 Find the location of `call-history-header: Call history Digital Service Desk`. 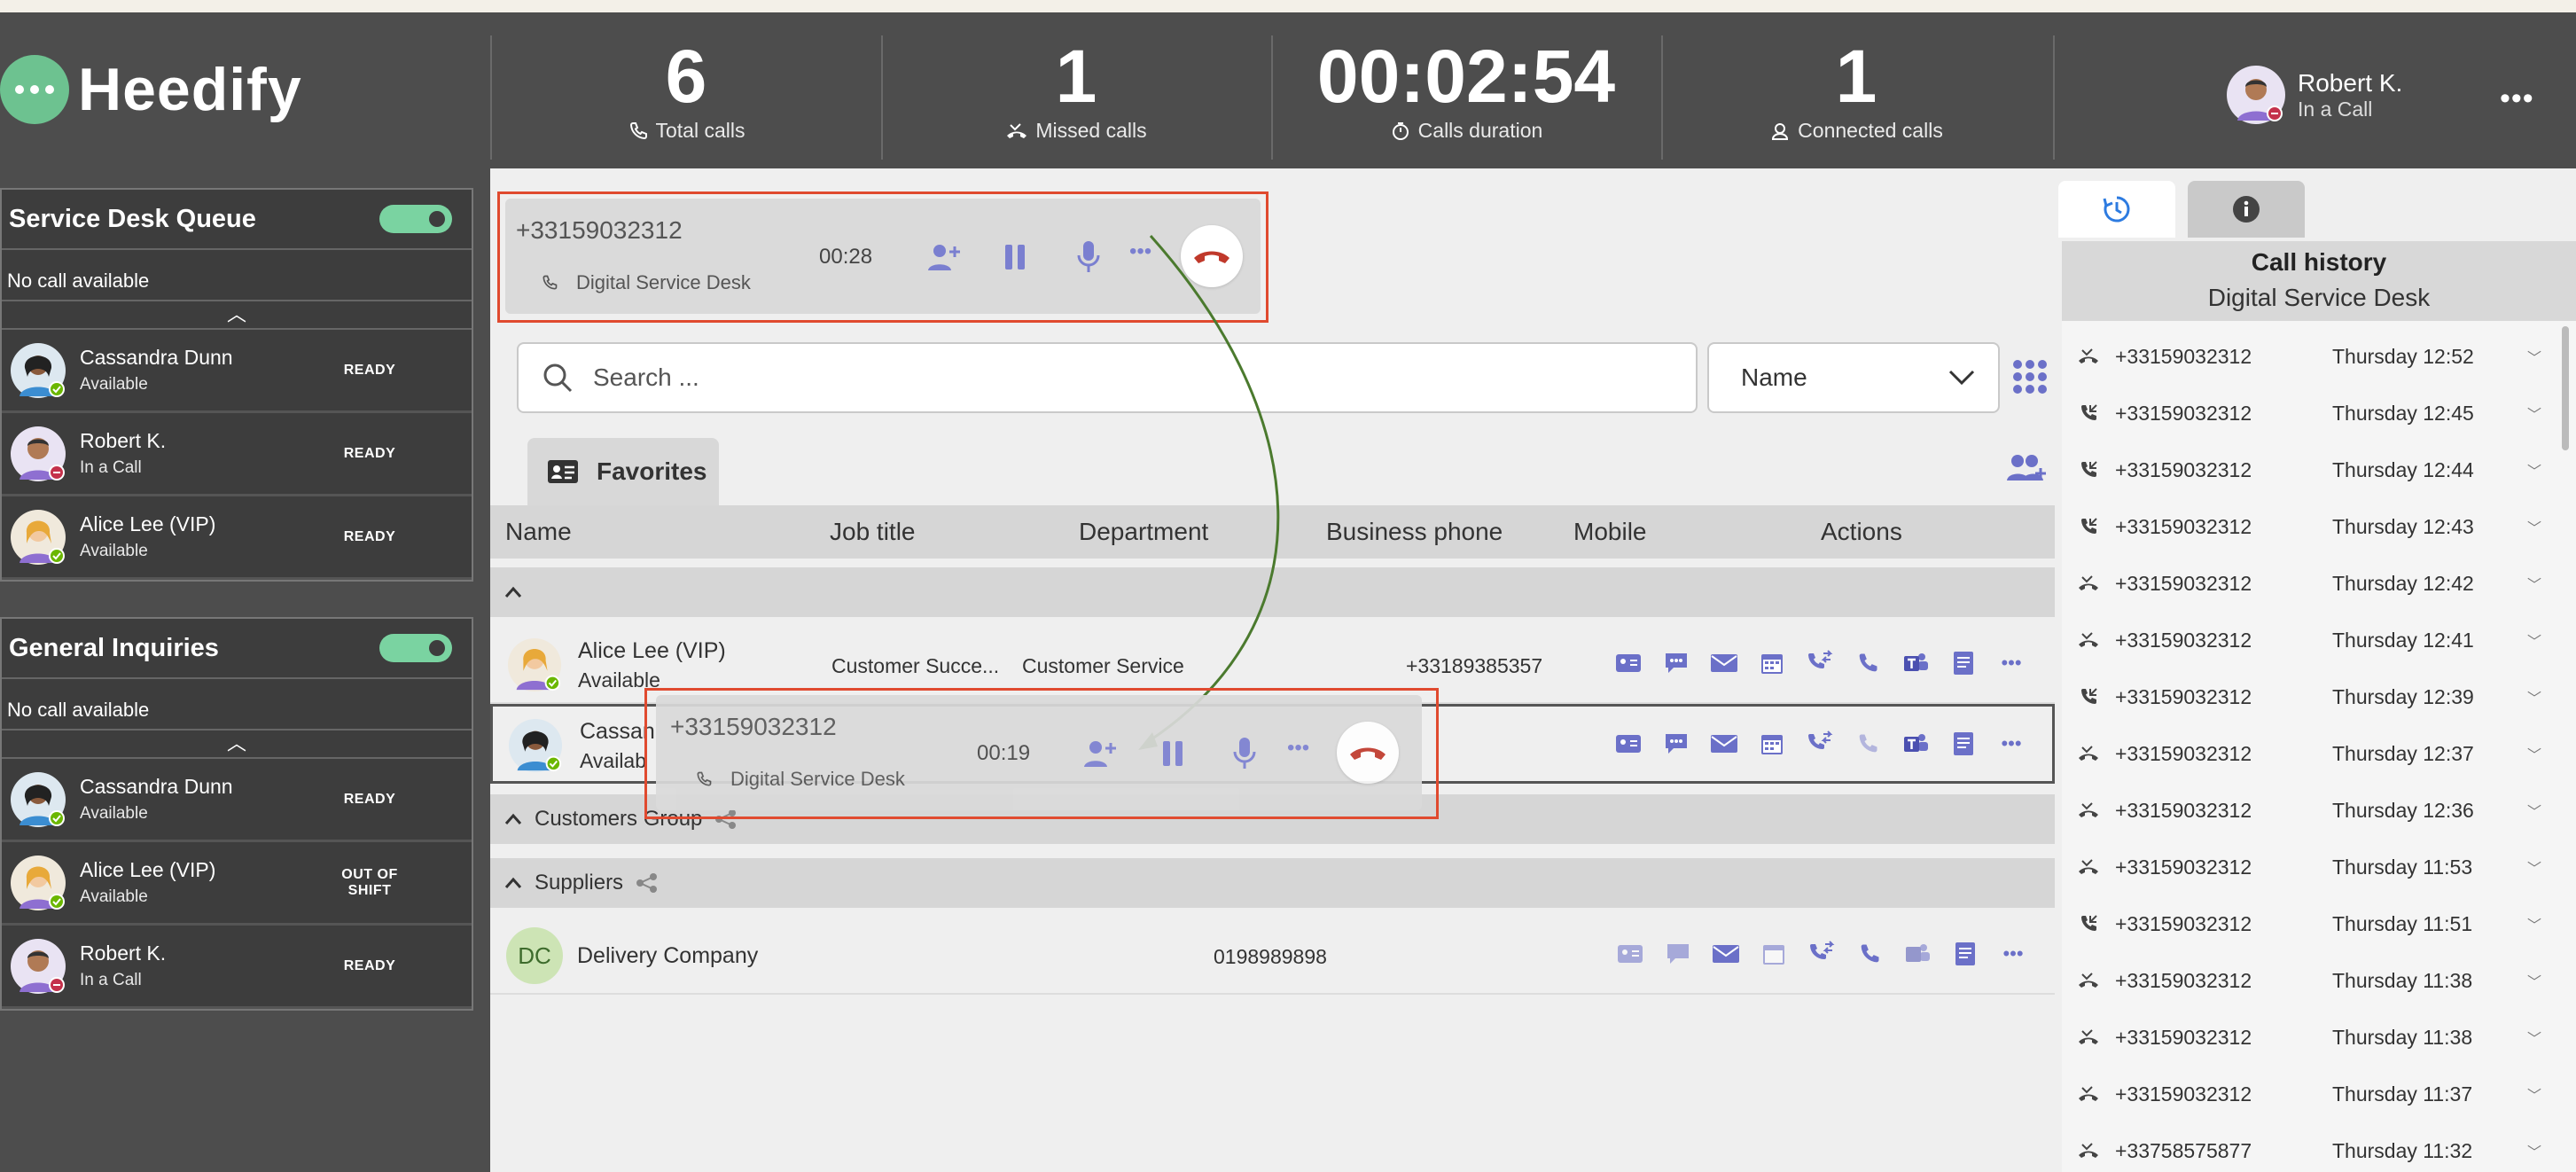

call-history-header: Call history Digital Service Desk is located at coordinates (2319, 281).